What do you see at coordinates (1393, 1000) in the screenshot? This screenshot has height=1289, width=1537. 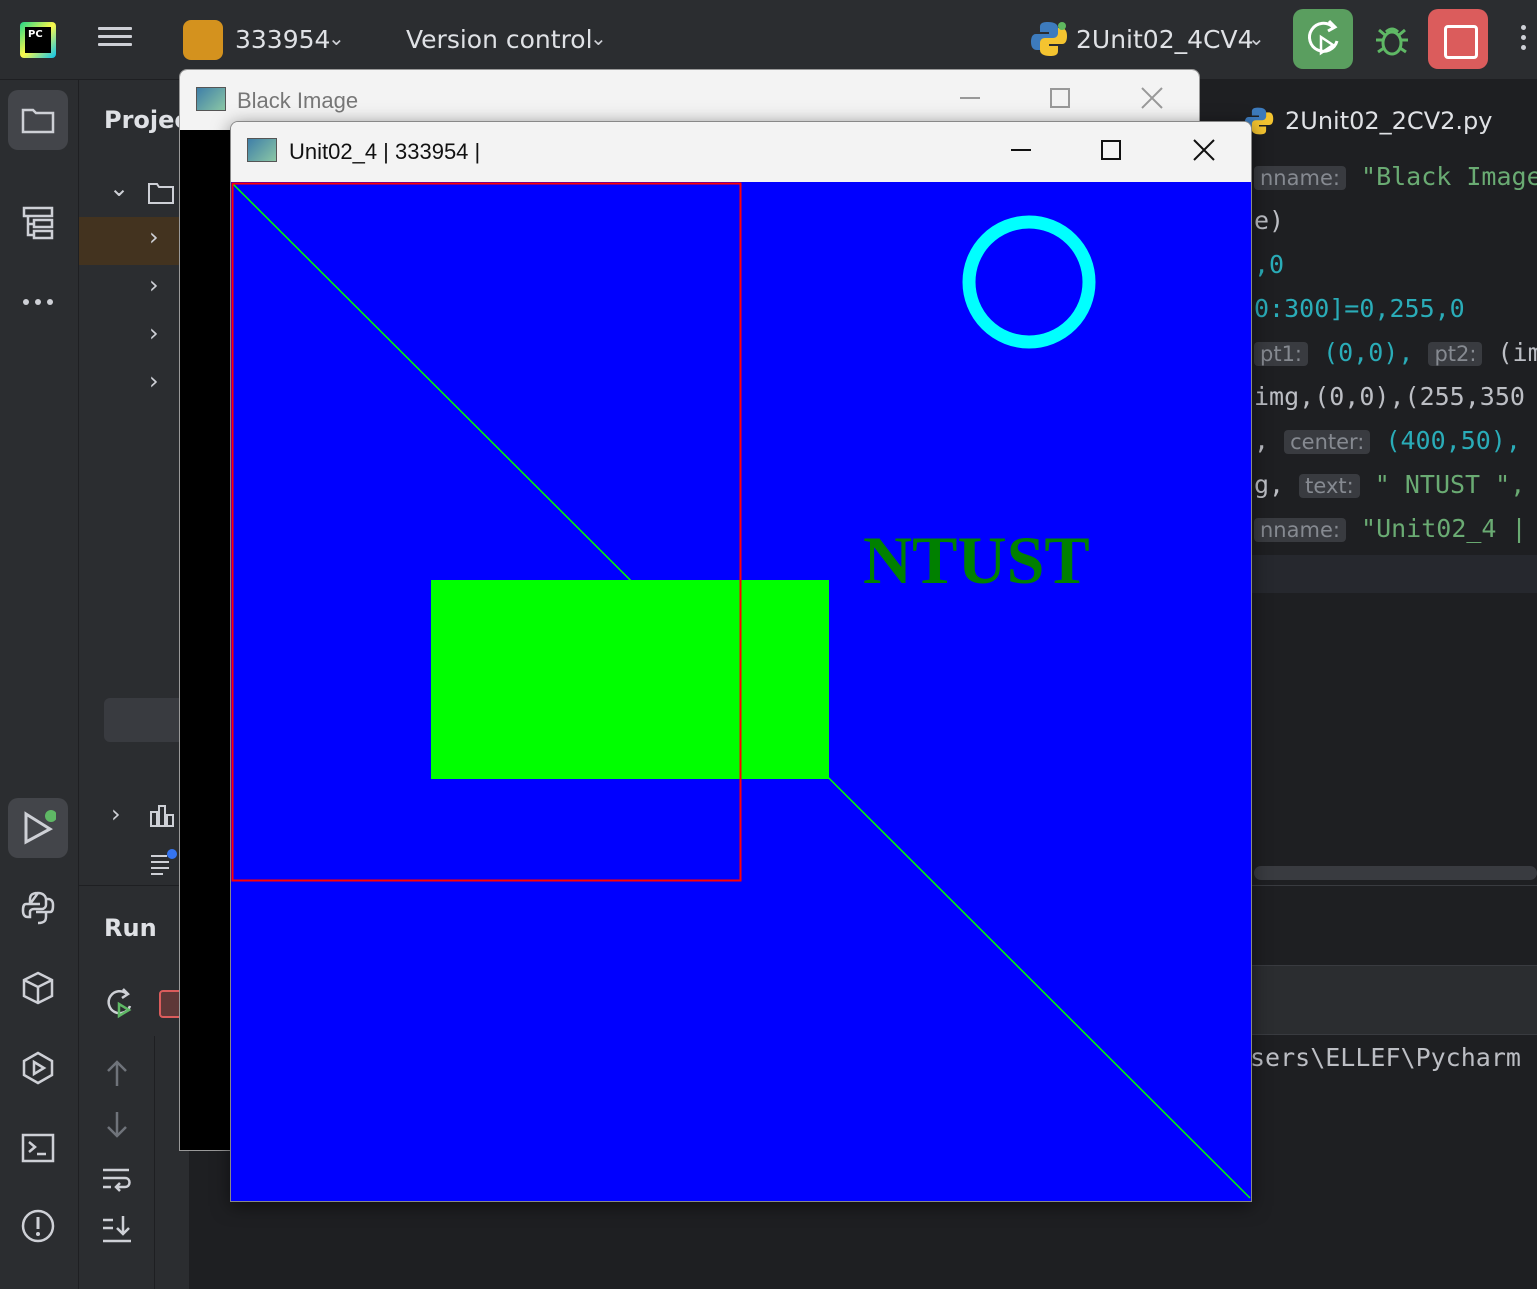 I see `console-toolbar` at bounding box center [1393, 1000].